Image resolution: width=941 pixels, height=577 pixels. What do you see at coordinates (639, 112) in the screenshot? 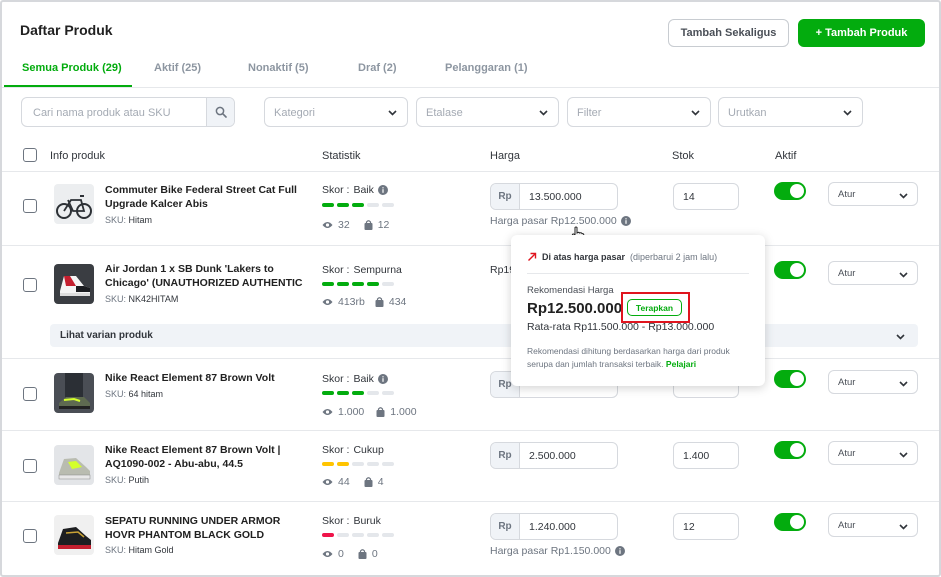
I see `filter-dropdown: Filter` at bounding box center [639, 112].